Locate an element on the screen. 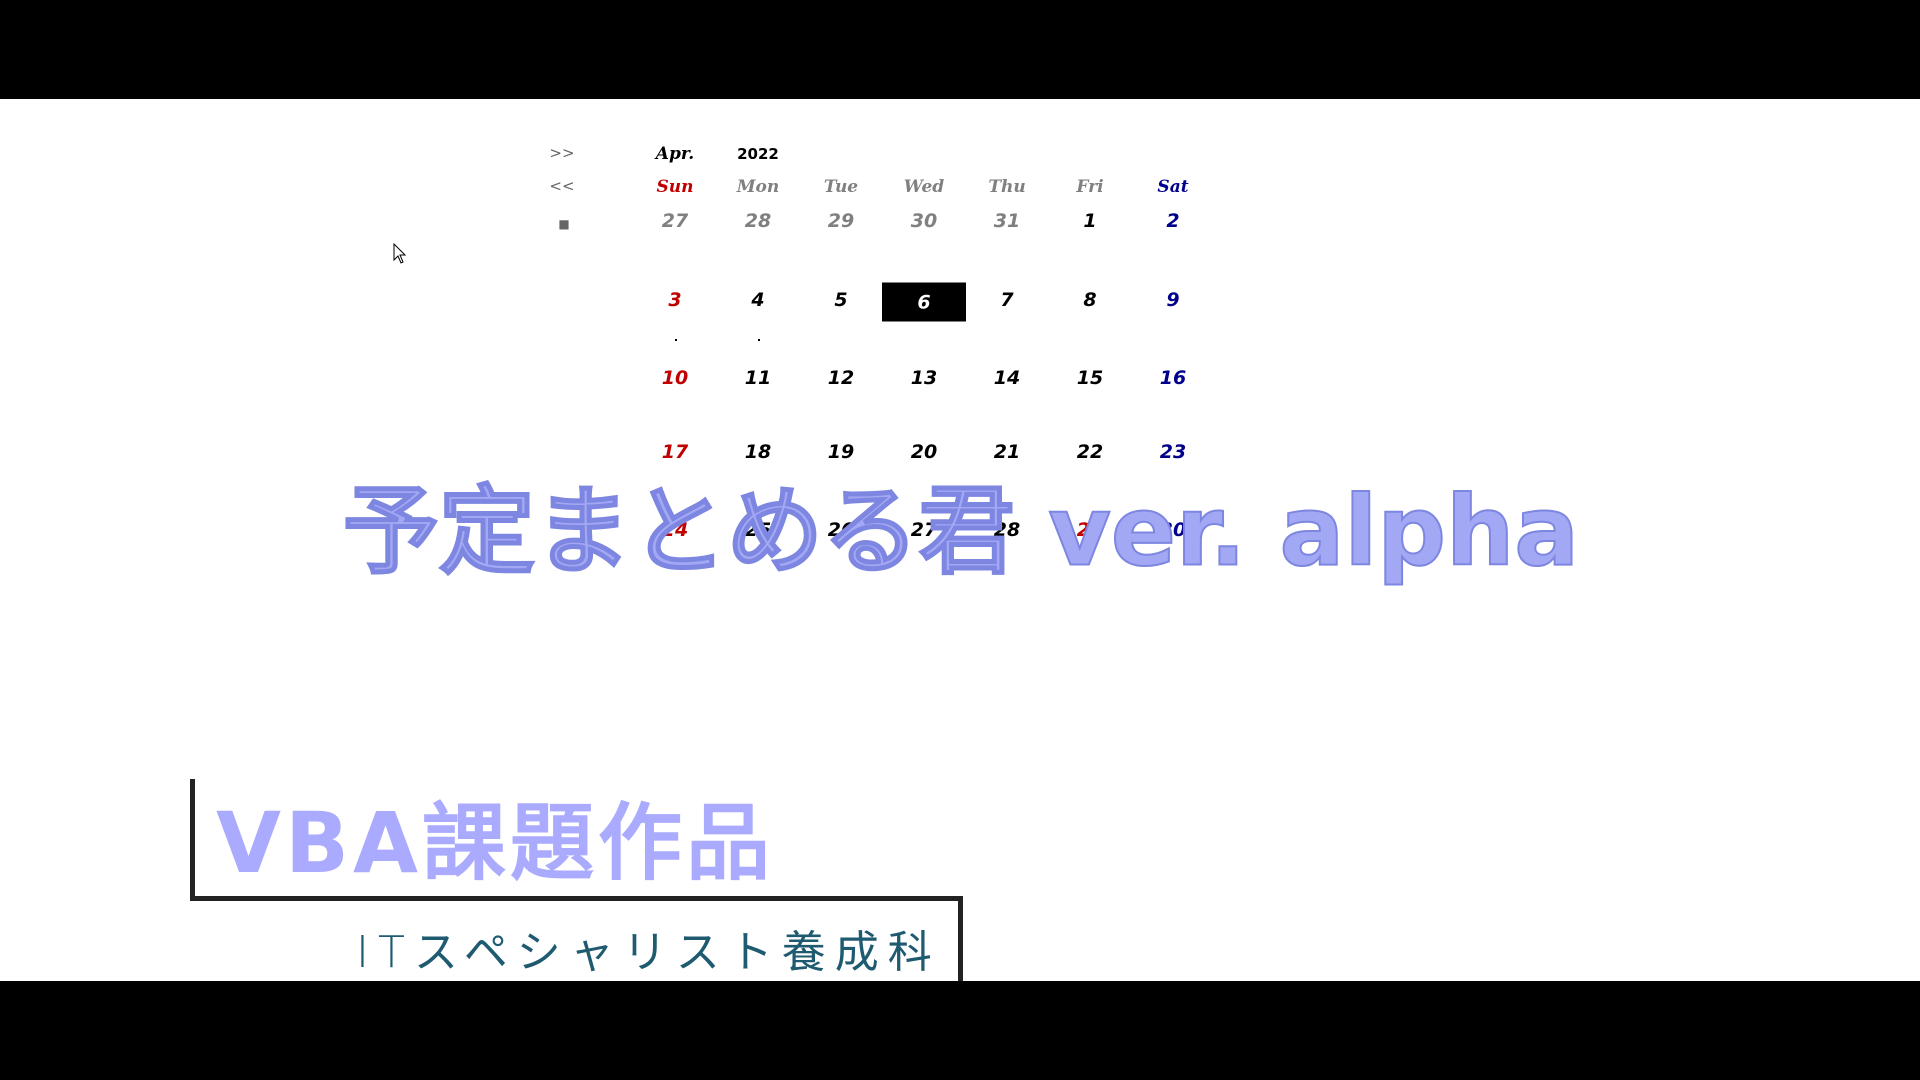  calendar-day: 10 is located at coordinates (675, 378).